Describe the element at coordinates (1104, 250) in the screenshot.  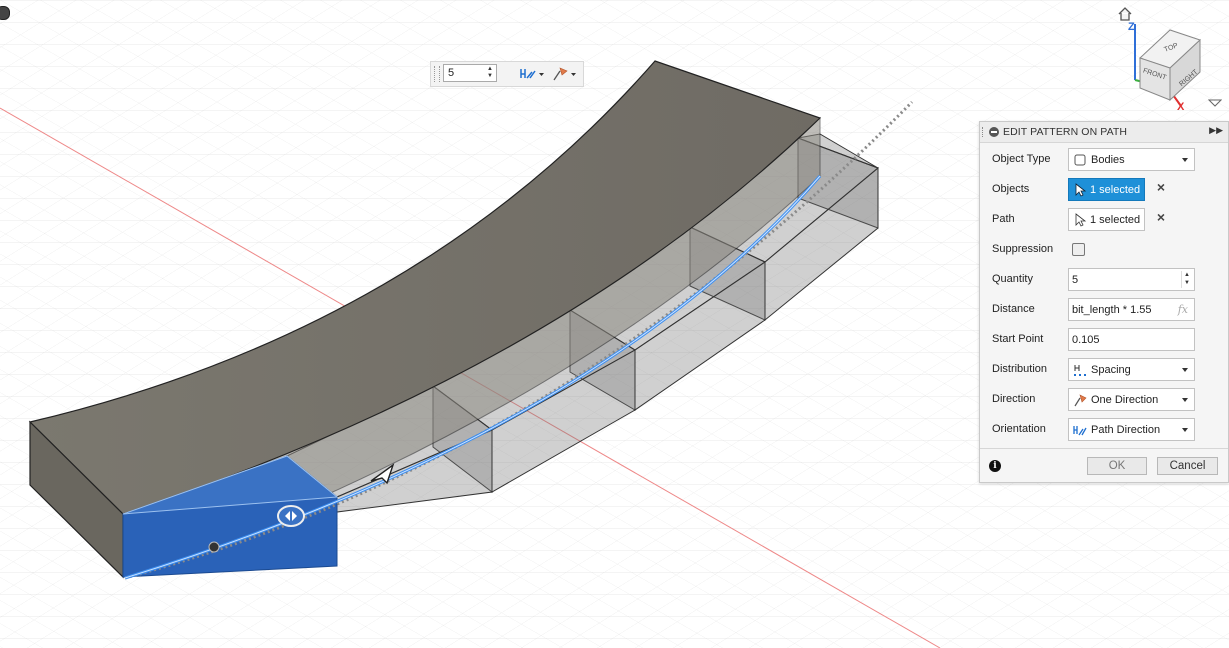
I see `row-suppression: Suppression` at that location.